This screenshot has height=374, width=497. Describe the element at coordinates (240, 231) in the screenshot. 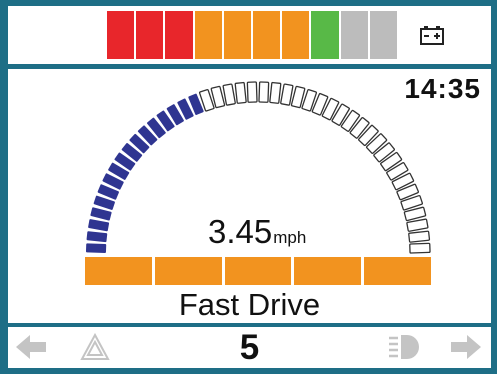

I see `speed-value: 3.45` at that location.